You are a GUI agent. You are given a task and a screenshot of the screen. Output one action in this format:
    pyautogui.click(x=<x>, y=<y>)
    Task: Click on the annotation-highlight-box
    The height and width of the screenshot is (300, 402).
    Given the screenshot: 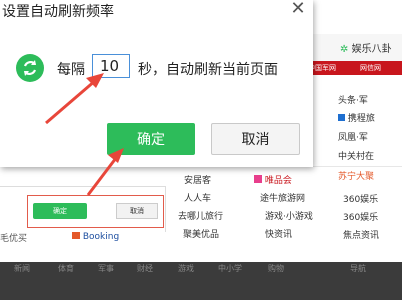 What is the action you would take?
    pyautogui.click(x=95, y=211)
    